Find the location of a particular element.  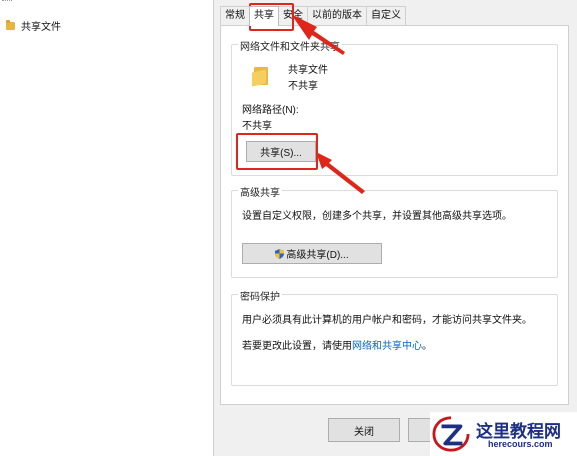

watermark: 这里教程网 herecours.com is located at coordinates (503, 434).